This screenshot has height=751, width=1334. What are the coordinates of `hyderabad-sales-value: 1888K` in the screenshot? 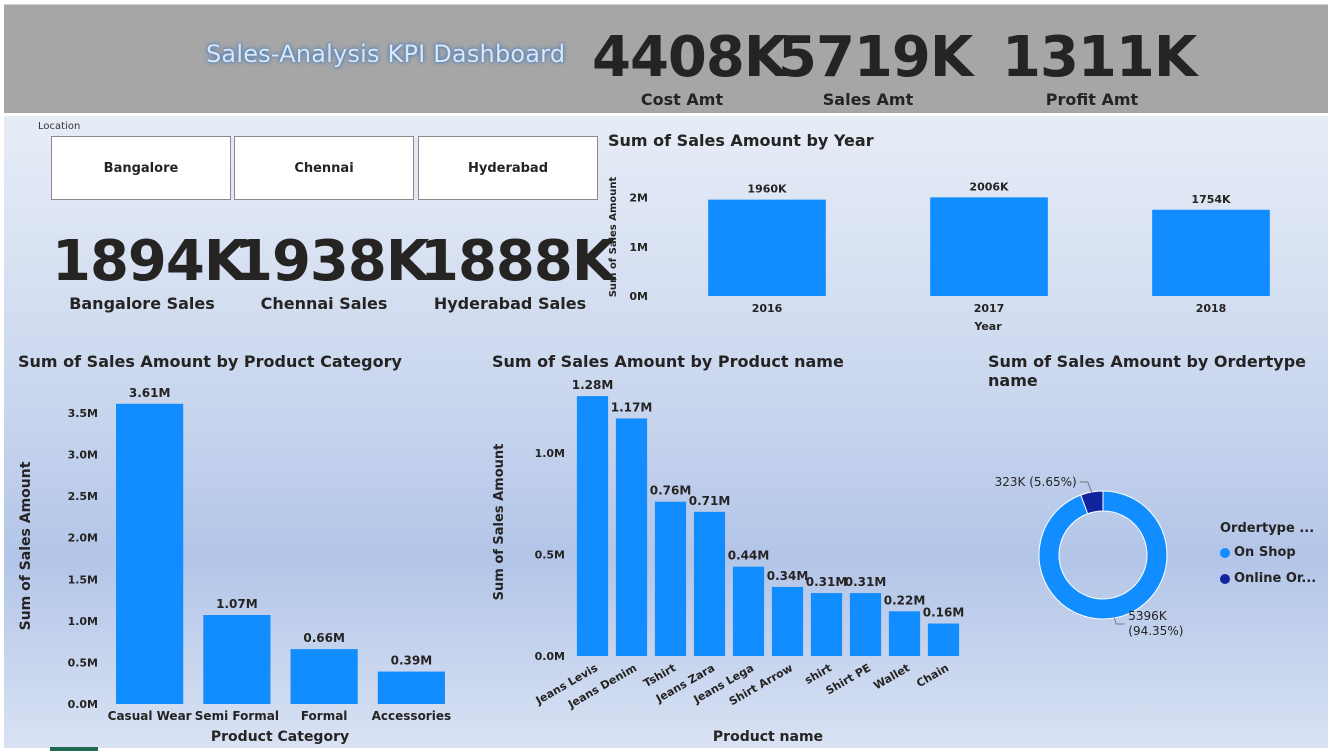 It's located at (517, 261).